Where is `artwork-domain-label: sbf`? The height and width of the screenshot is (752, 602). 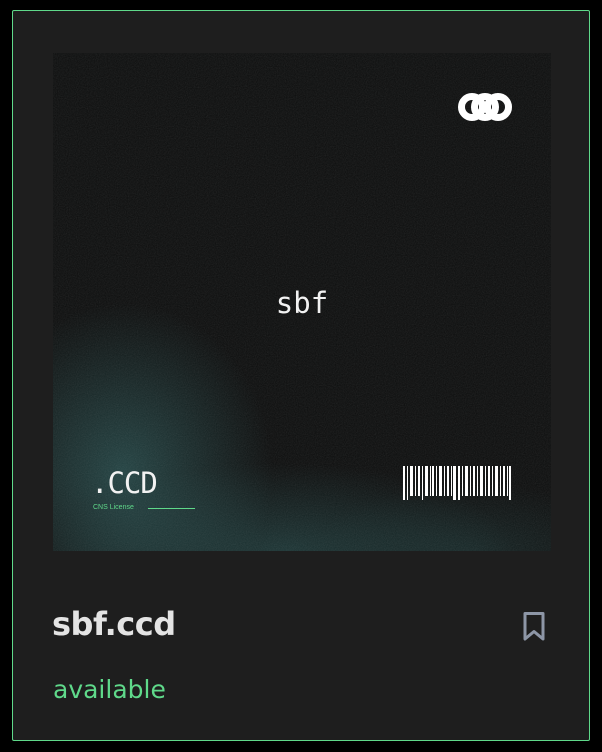
artwork-domain-label: sbf is located at coordinates (302, 303).